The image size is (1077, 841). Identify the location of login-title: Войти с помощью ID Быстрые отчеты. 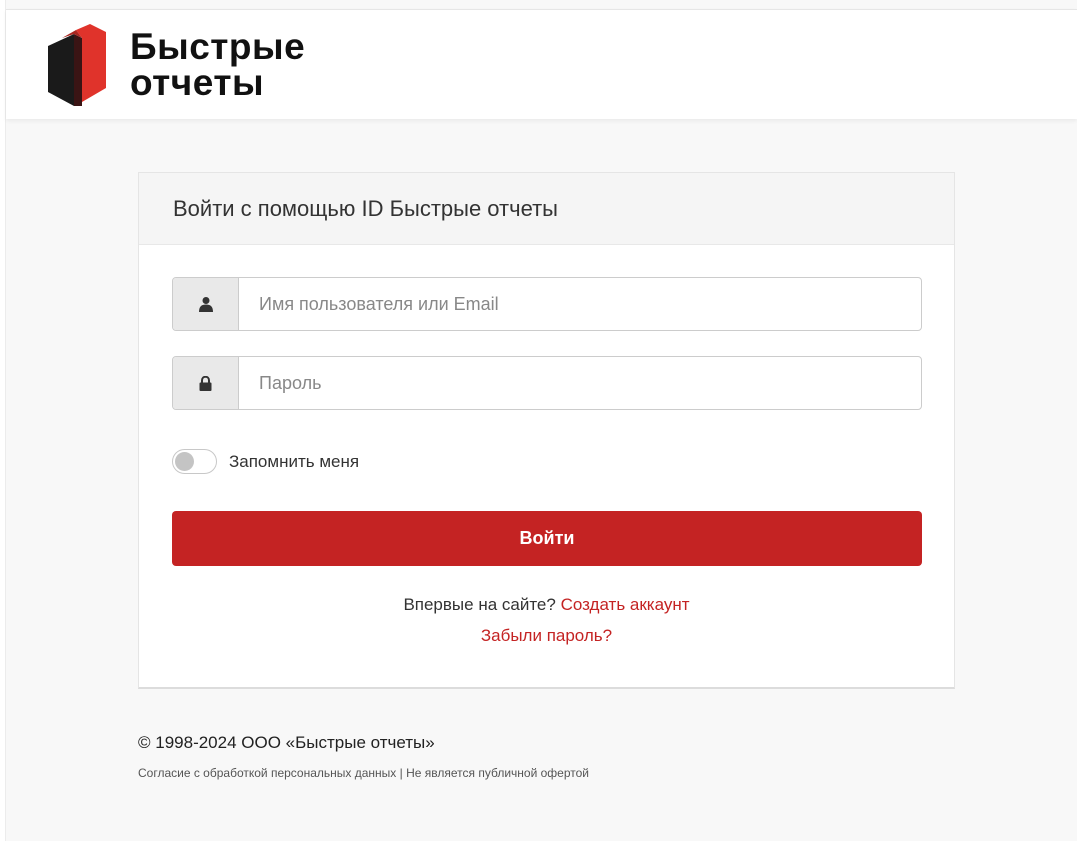
(365, 208).